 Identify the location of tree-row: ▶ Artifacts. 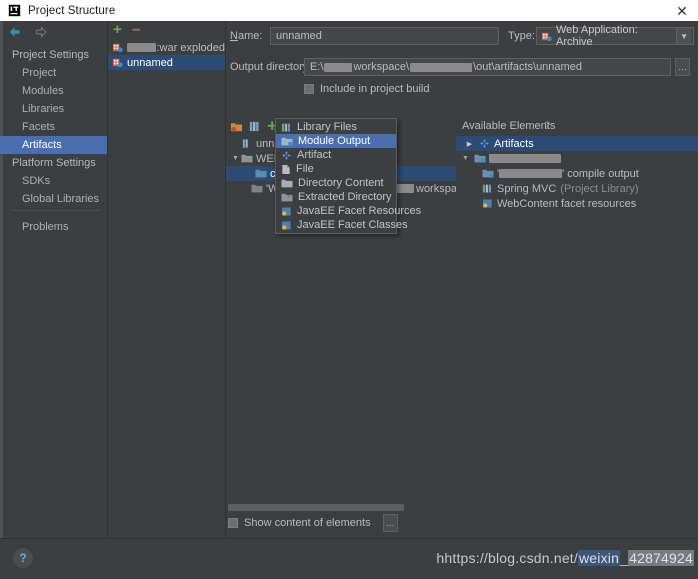
(577, 143).